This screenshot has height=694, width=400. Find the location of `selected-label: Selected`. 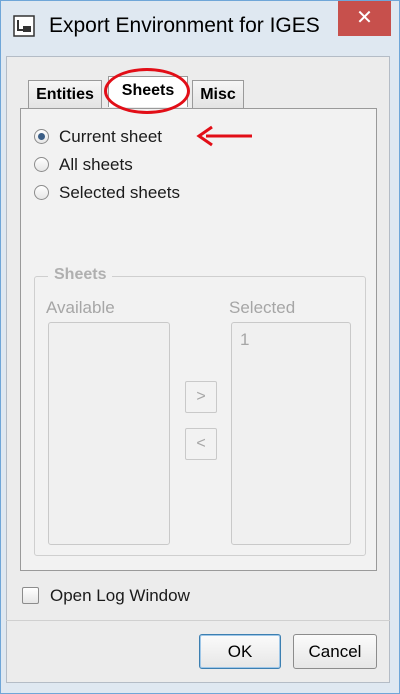

selected-label: Selected is located at coordinates (262, 307).